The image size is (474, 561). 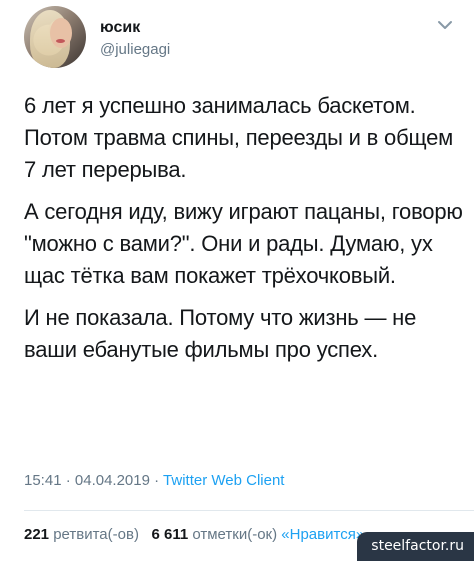 I want to click on avatar, so click(x=55, y=37).